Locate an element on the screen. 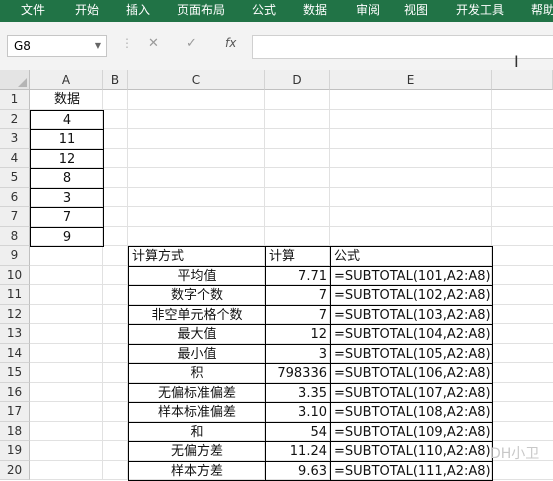  watermark: DH小卫 is located at coordinates (514, 453).